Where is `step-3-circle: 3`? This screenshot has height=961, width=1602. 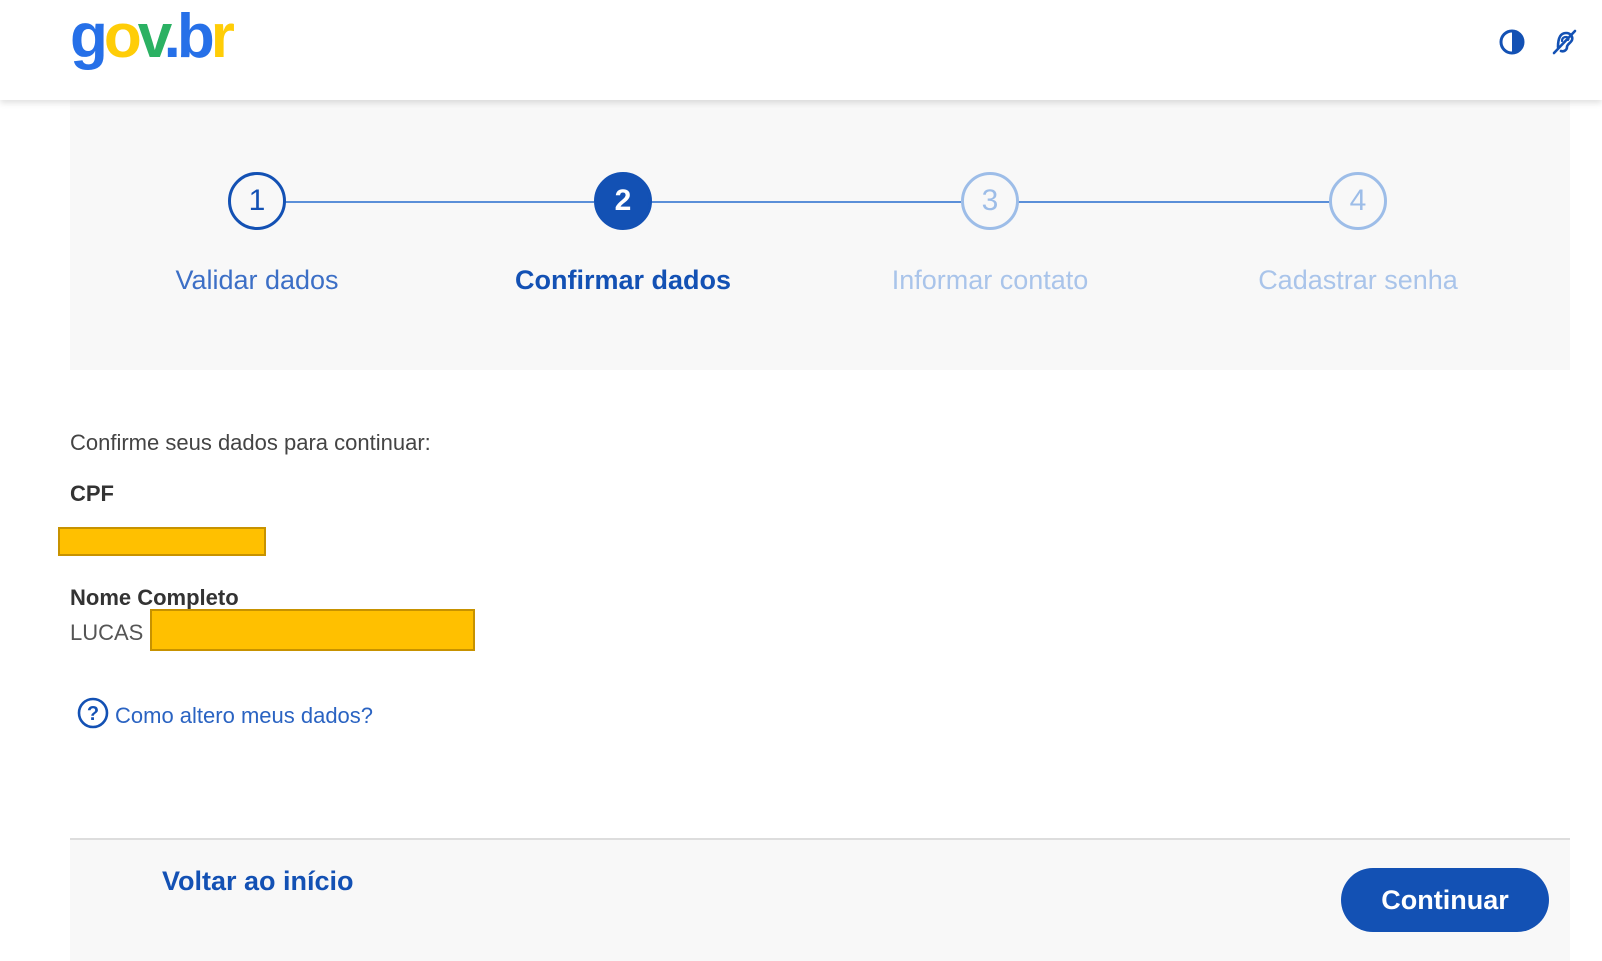 step-3-circle: 3 is located at coordinates (990, 201).